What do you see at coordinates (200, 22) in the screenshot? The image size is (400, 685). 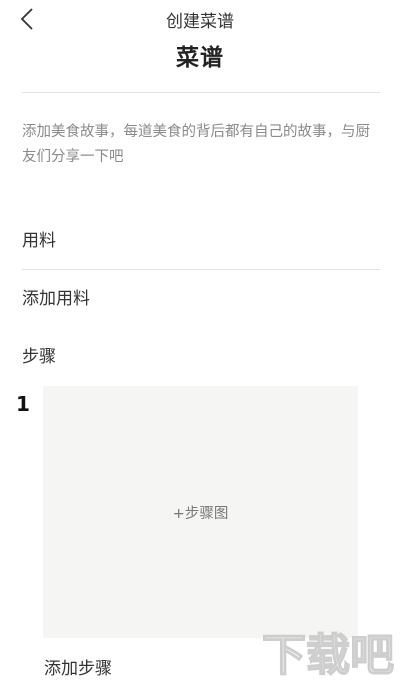 I see `page-title: 创建菜谱` at bounding box center [200, 22].